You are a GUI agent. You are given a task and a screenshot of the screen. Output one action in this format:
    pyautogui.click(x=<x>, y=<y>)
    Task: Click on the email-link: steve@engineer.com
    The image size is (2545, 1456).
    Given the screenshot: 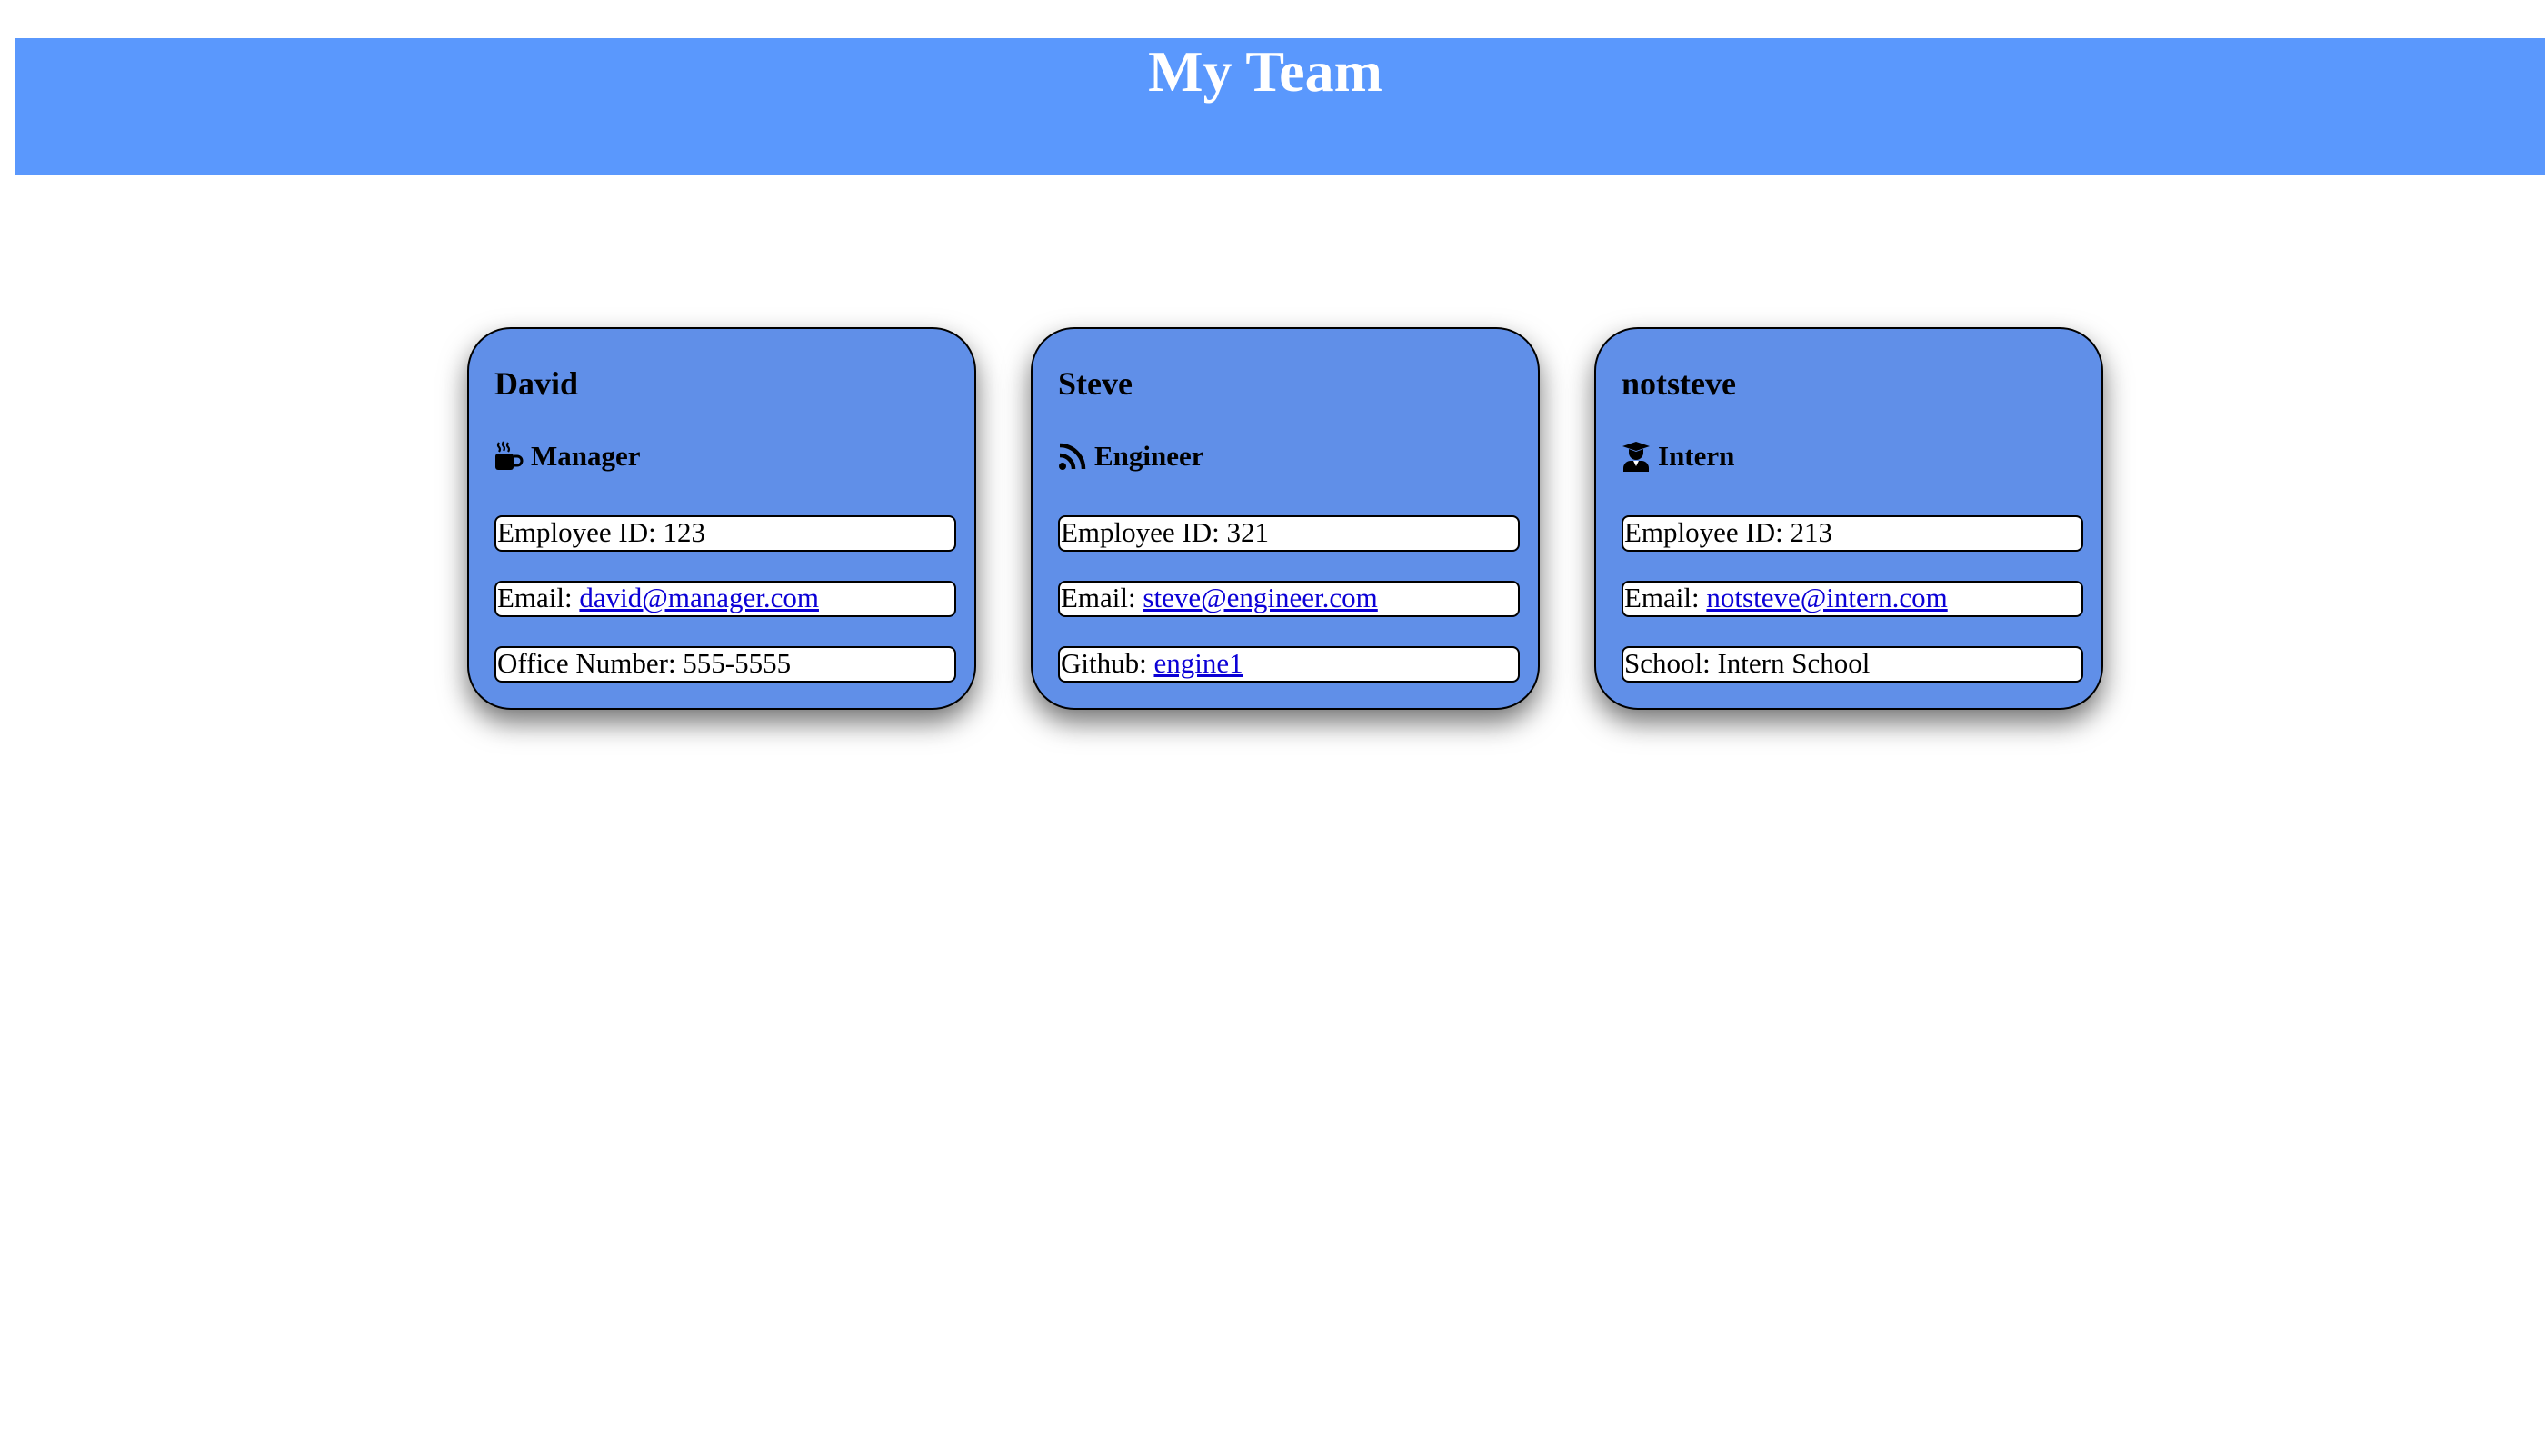 What is the action you would take?
    pyautogui.click(x=1260, y=598)
    